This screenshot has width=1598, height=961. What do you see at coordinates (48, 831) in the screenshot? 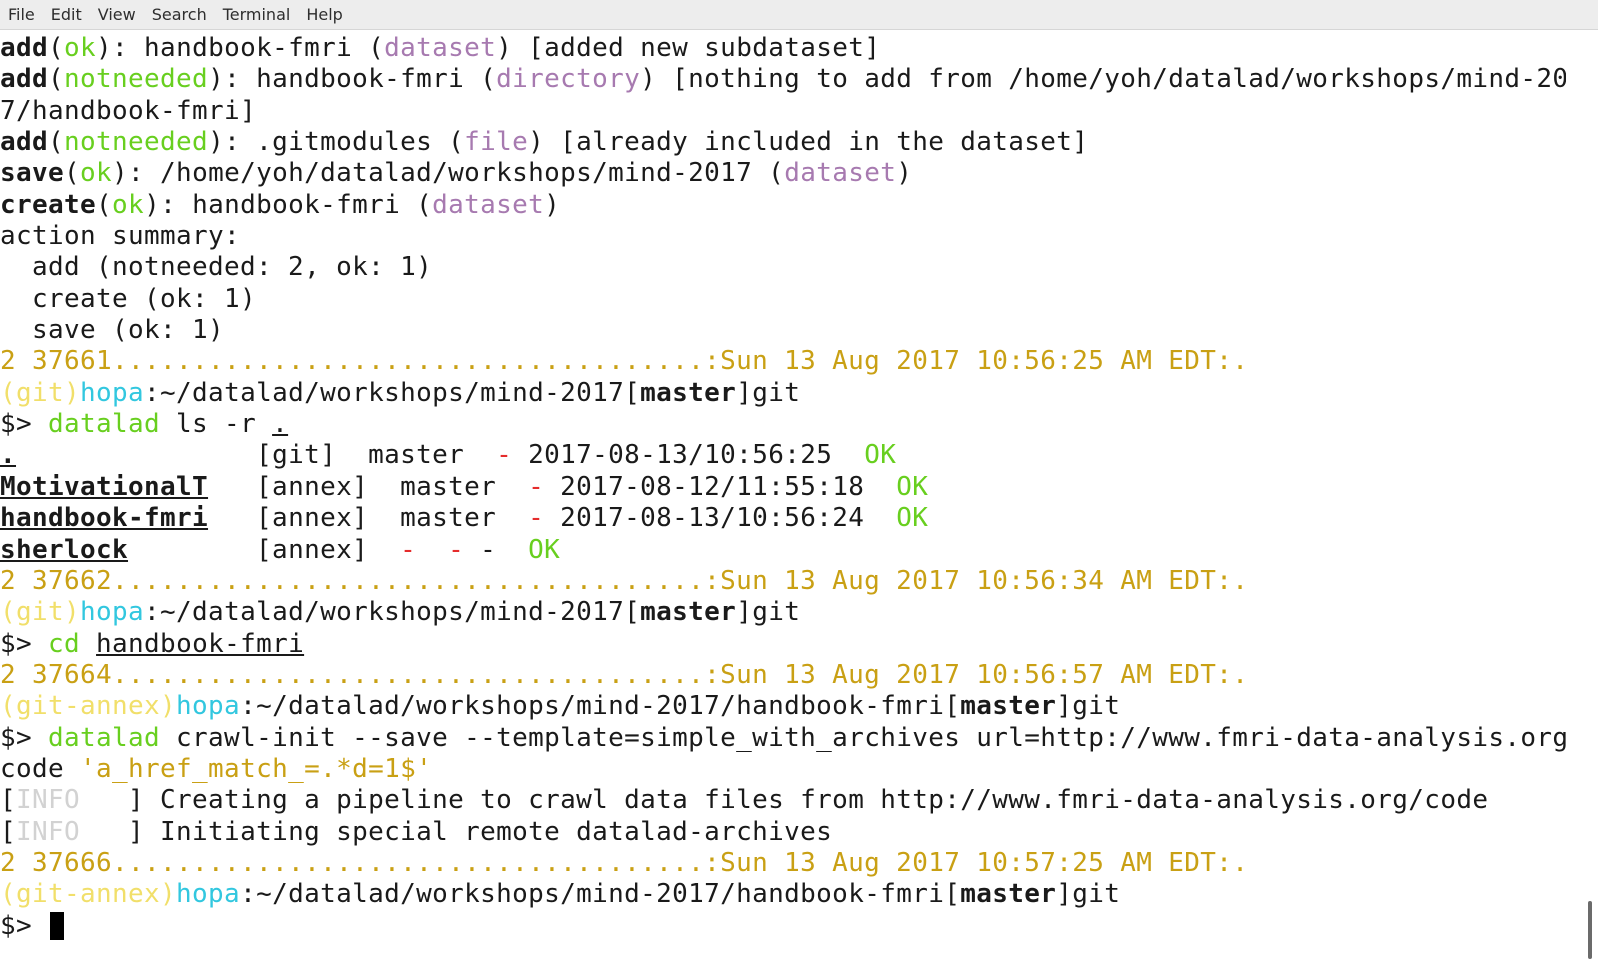
I see `log-level: INFO` at bounding box center [48, 831].